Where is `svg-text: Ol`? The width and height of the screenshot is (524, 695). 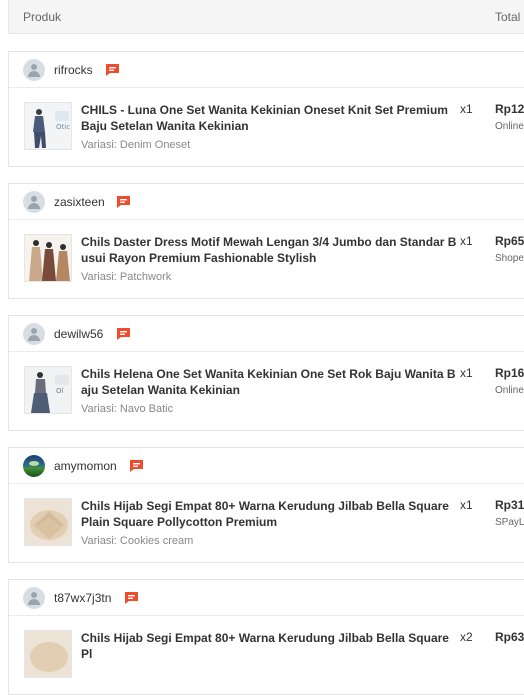
svg-text: Ol is located at coordinates (60, 391).